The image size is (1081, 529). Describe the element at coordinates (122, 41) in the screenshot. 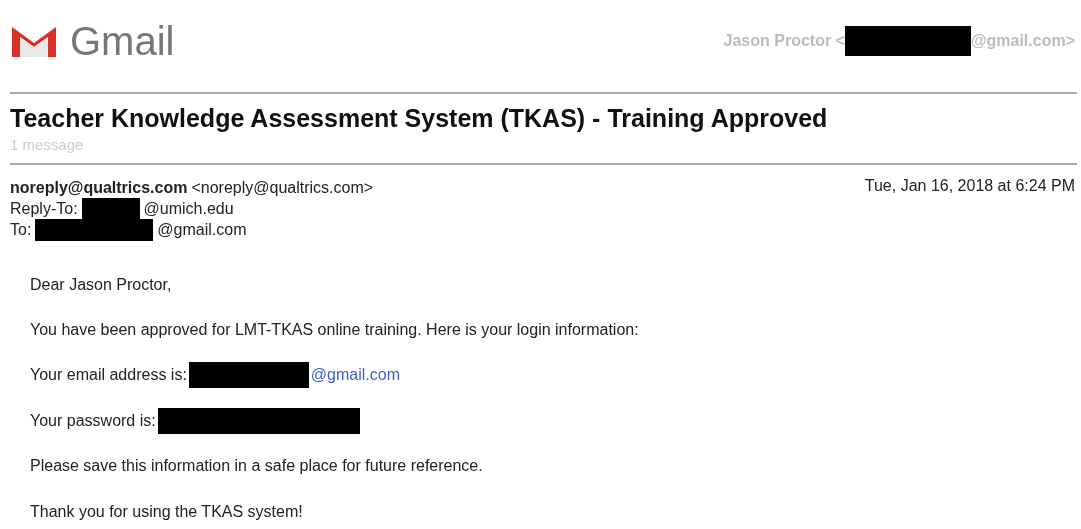

I see `logo-text: Gmail` at that location.